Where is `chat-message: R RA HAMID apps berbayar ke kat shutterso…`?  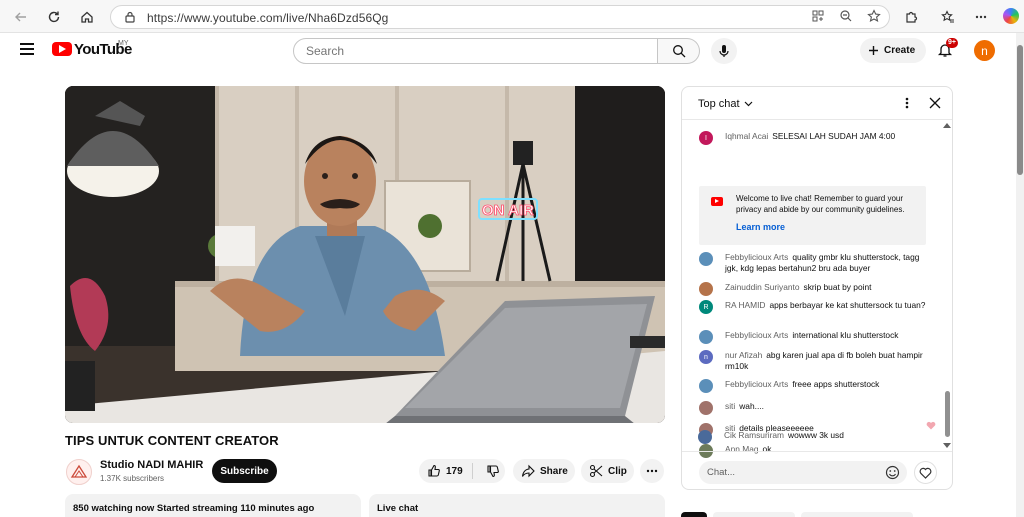 chat-message: R RA HAMID apps berbayar ke kat shutterso… is located at coordinates (814, 307).